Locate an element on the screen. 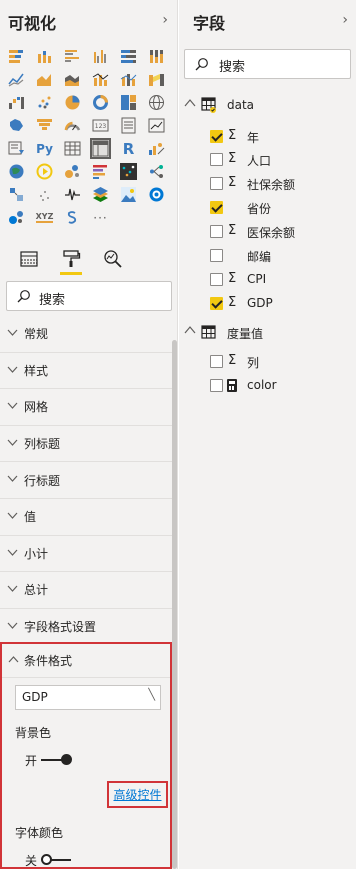 The height and width of the screenshot is (869, 356). conditional-formatting-header: 条件格式 is located at coordinates (86, 661).